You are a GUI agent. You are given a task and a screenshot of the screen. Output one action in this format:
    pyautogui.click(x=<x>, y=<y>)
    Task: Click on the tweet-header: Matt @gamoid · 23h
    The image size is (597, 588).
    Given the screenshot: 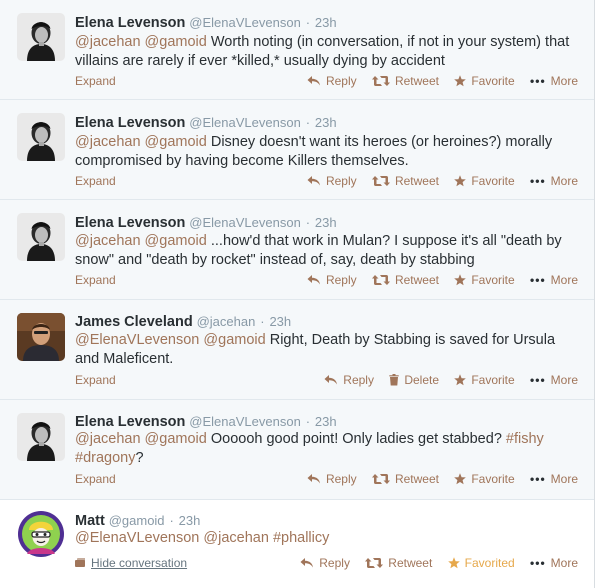 What is the action you would take?
    pyautogui.click(x=137, y=520)
    